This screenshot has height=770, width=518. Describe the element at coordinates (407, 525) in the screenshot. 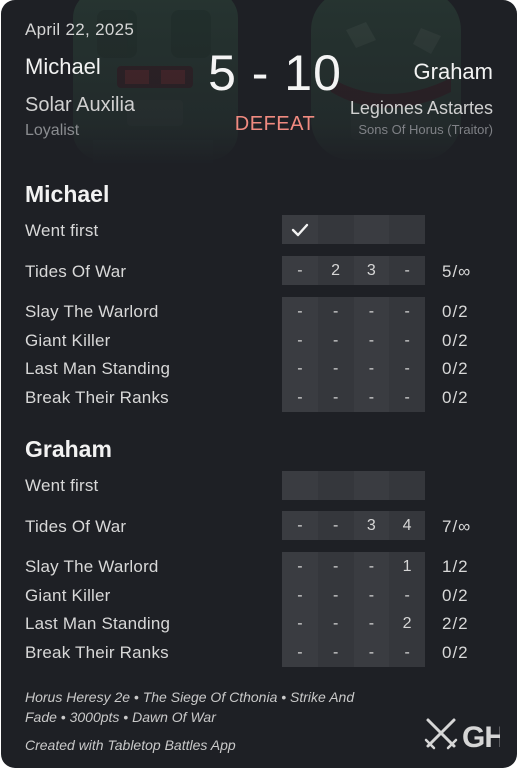

I see `round-score-cell: 4` at that location.